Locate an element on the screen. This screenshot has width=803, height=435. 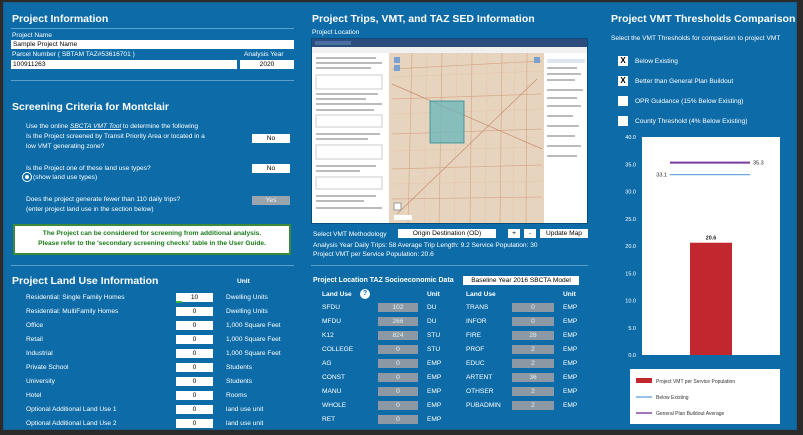
project-location-map is located at coordinates (449, 131).